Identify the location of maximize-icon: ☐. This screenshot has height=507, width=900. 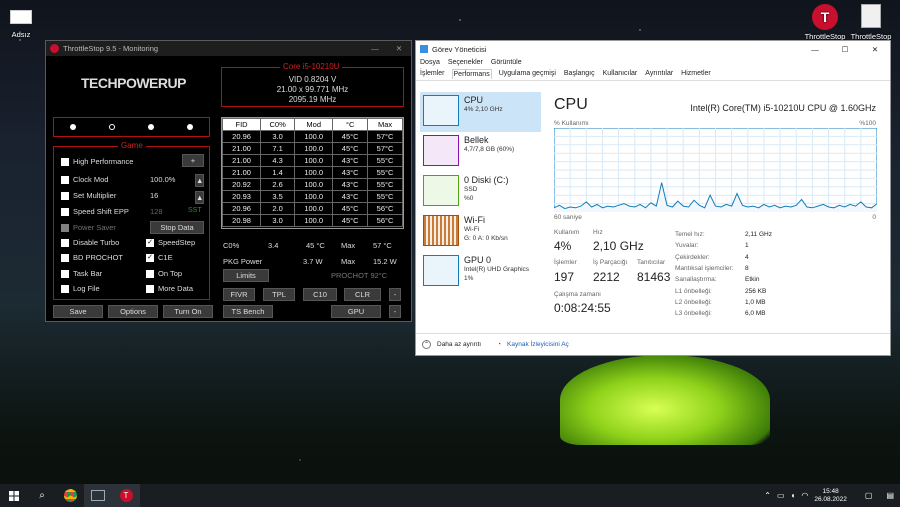
(845, 49).